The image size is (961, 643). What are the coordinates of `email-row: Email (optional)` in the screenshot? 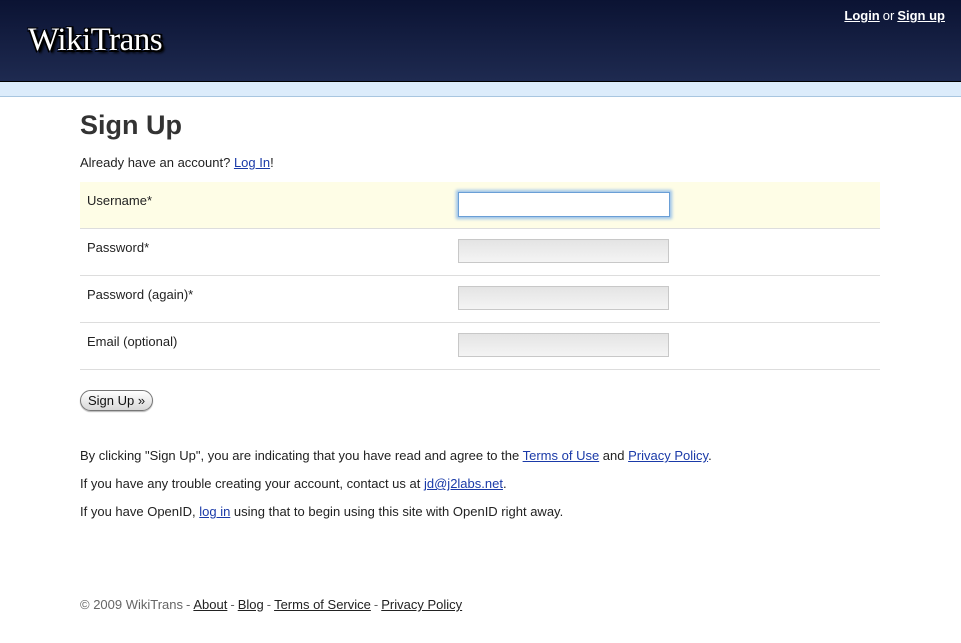 It's located at (480, 346).